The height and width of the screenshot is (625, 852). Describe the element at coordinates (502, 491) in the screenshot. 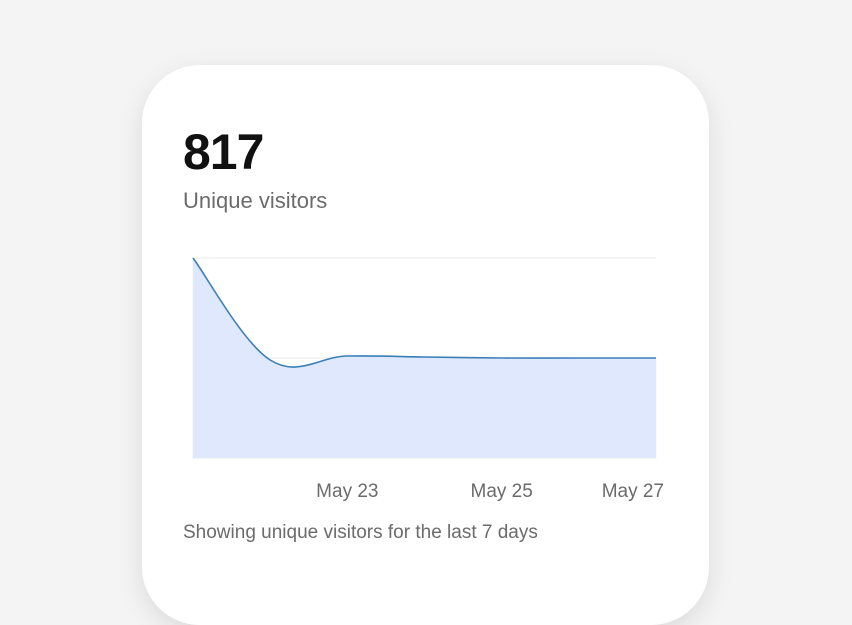

I see `x-tick-label-1: May 25` at that location.